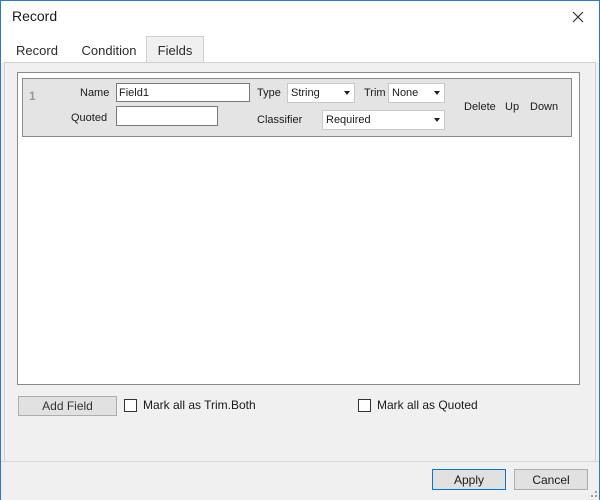 The image size is (600, 500). Describe the element at coordinates (175, 50) in the screenshot. I see `tab-fields: Fields` at that location.